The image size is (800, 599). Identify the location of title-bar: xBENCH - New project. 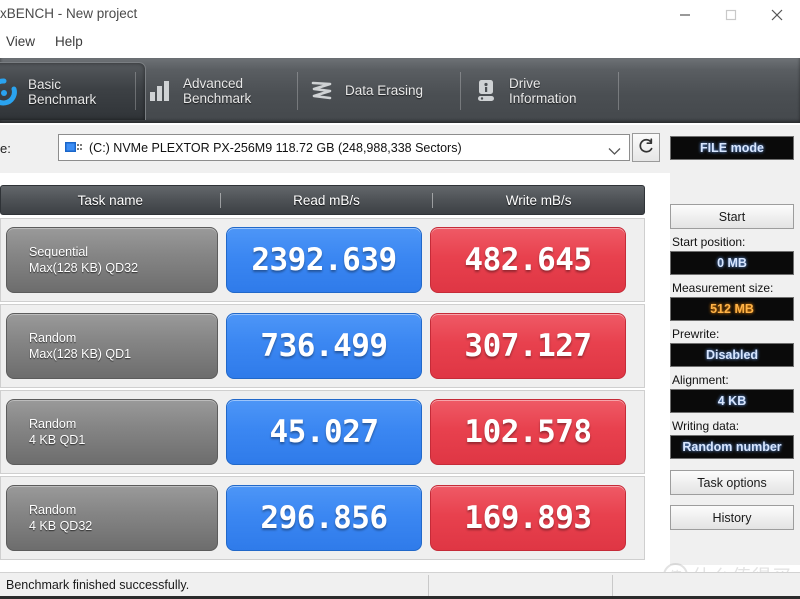
(400, 15).